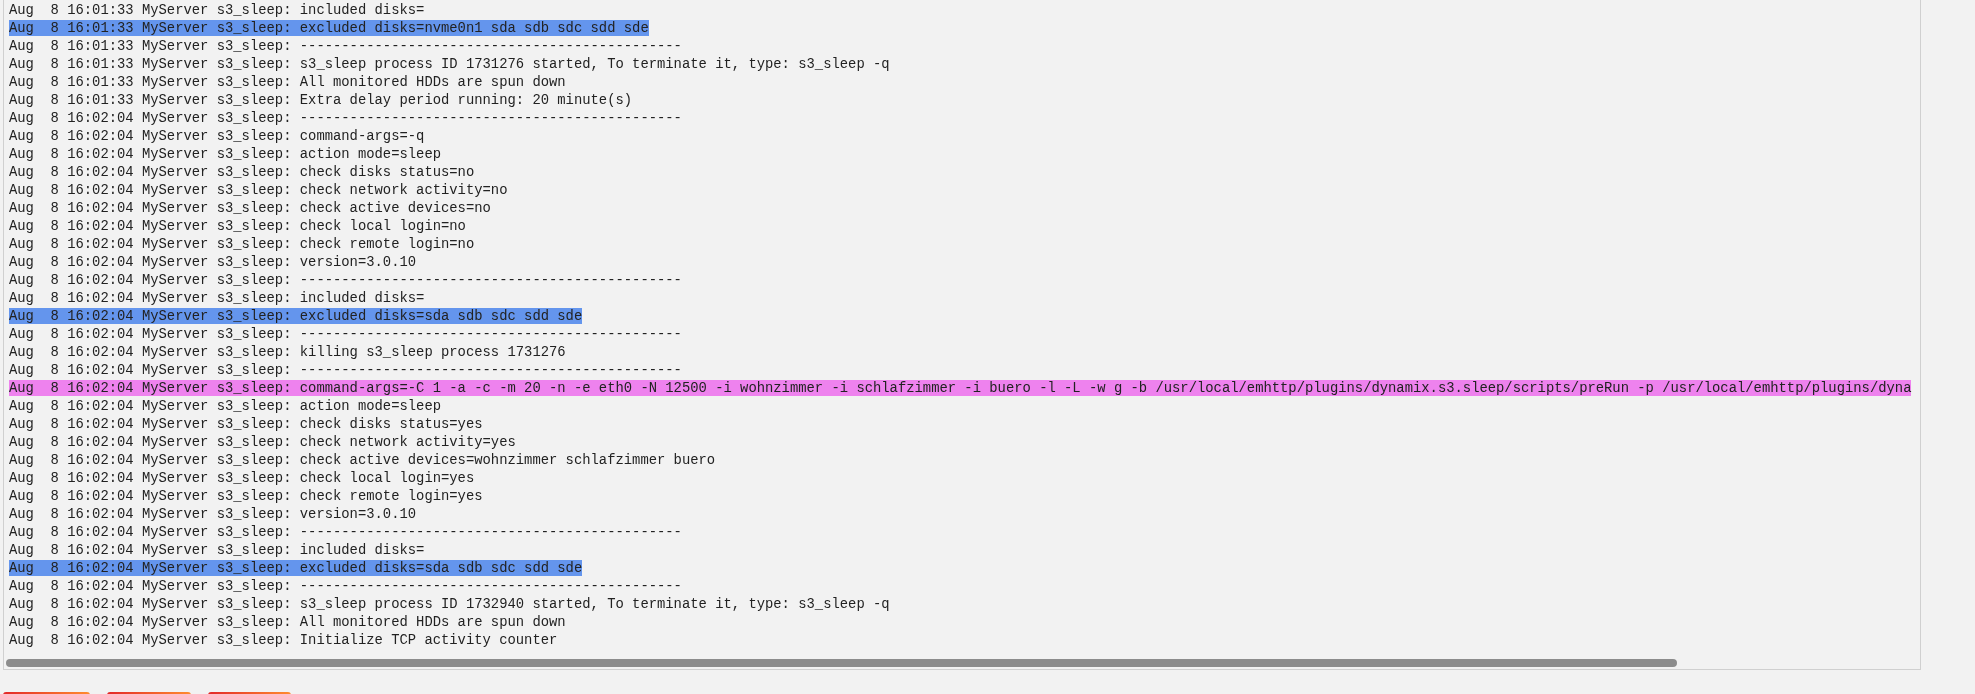 This screenshot has width=1975, height=694. I want to click on log-line: Aug 8 16:02:04 MyServer s3_sleep: check network activity=yes, so click(262, 442).